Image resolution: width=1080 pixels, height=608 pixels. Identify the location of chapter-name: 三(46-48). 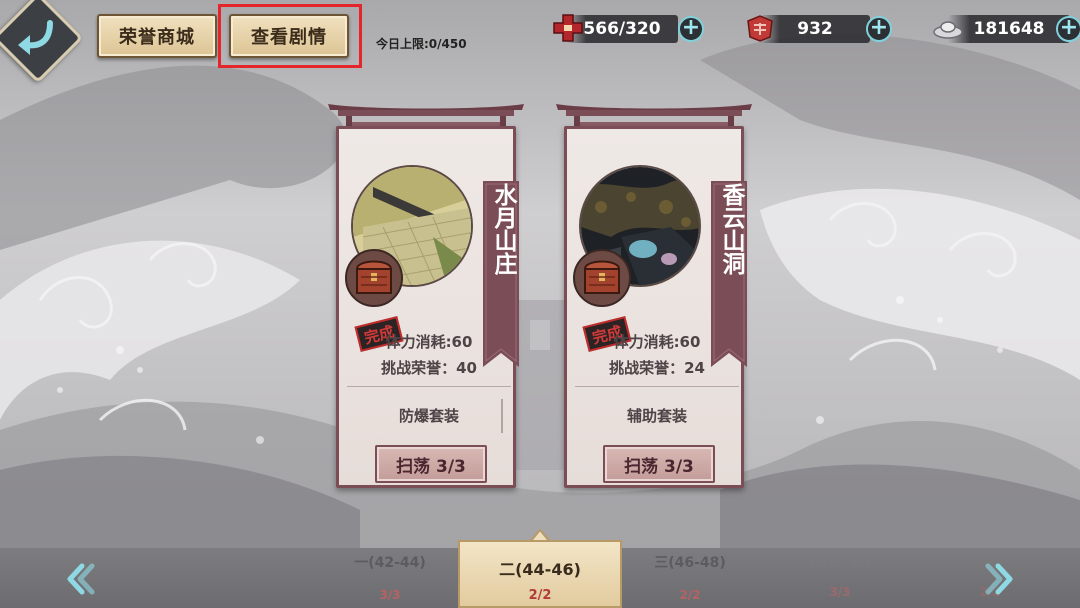
(690, 563).